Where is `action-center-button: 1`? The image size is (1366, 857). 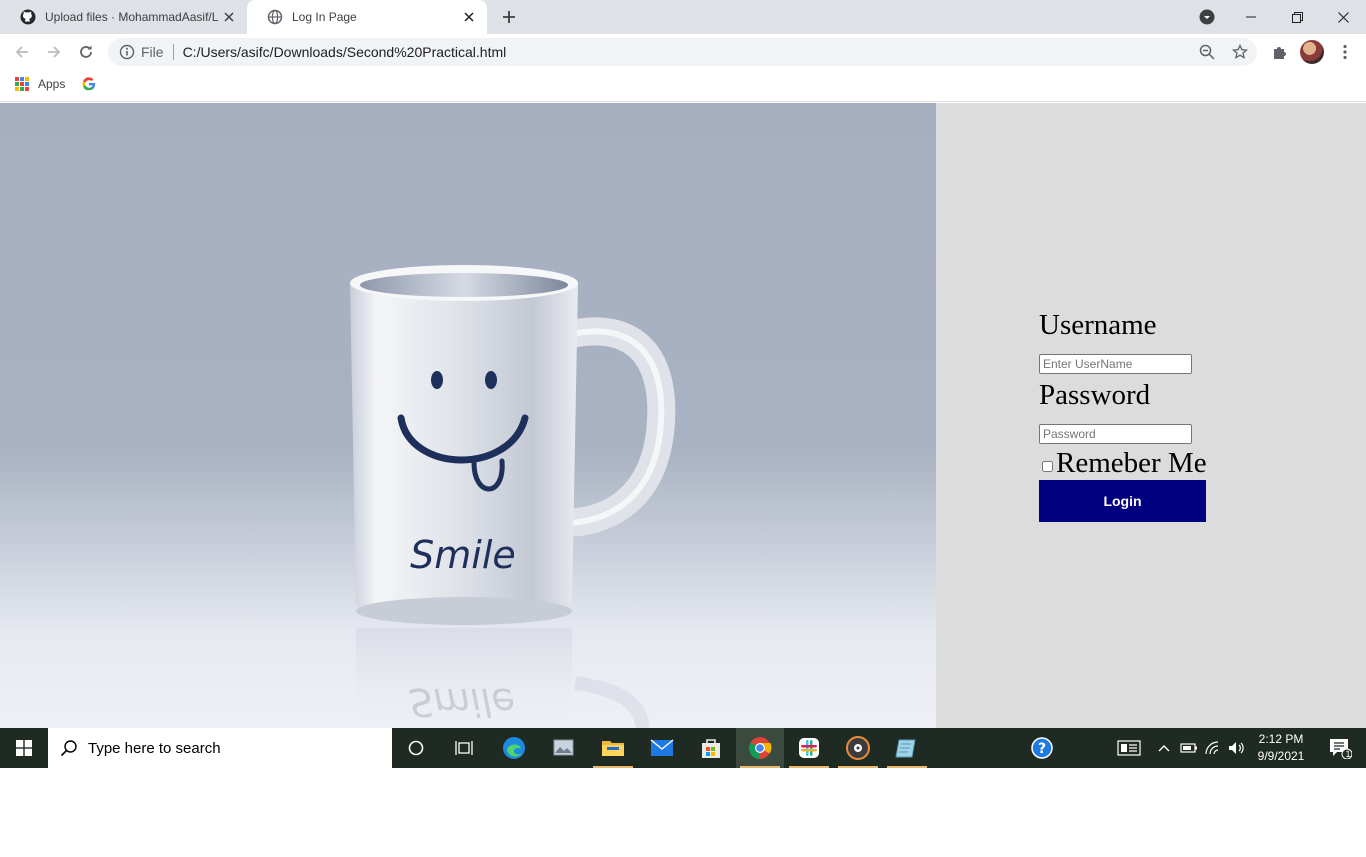 action-center-button: 1 is located at coordinates (1340, 748).